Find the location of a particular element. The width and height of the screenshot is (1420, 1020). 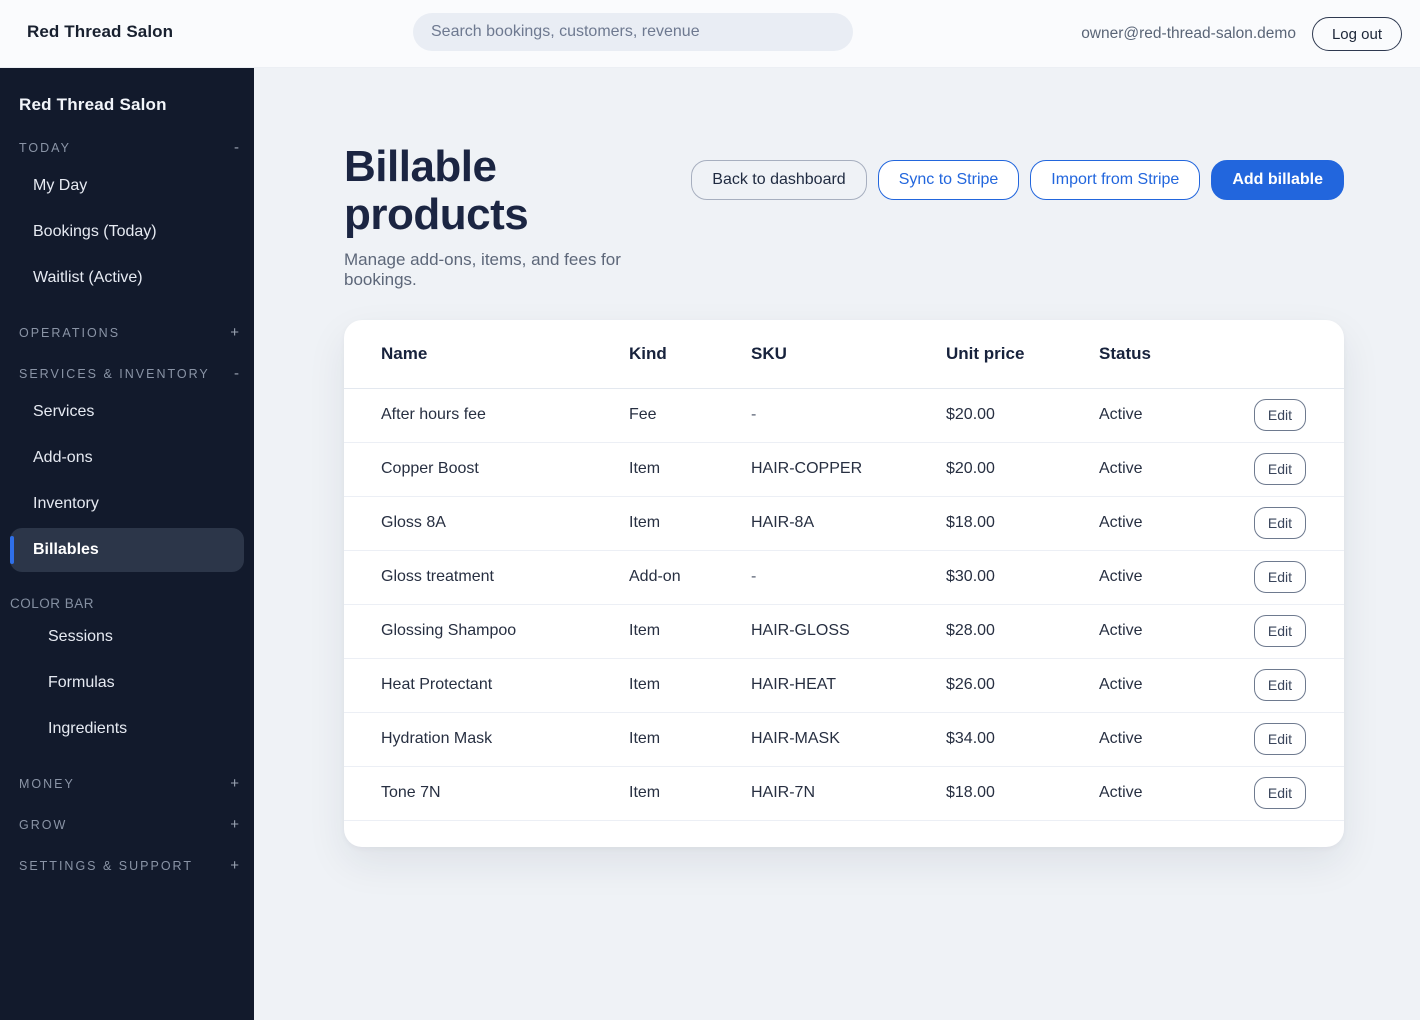

sidebar-item-sessions: Sessions is located at coordinates (127, 637).